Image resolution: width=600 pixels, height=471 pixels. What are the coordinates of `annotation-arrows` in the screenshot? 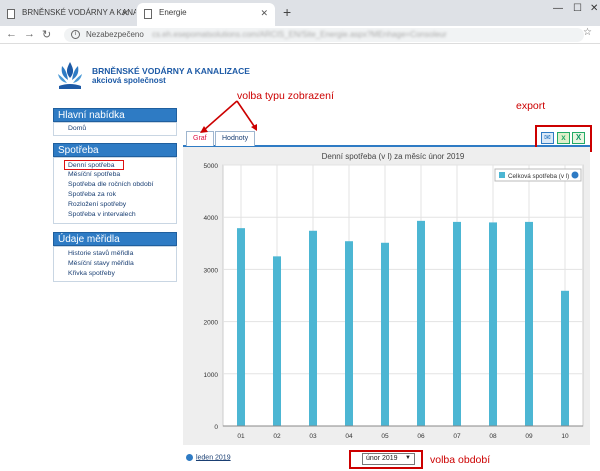 It's located at (228, 116).